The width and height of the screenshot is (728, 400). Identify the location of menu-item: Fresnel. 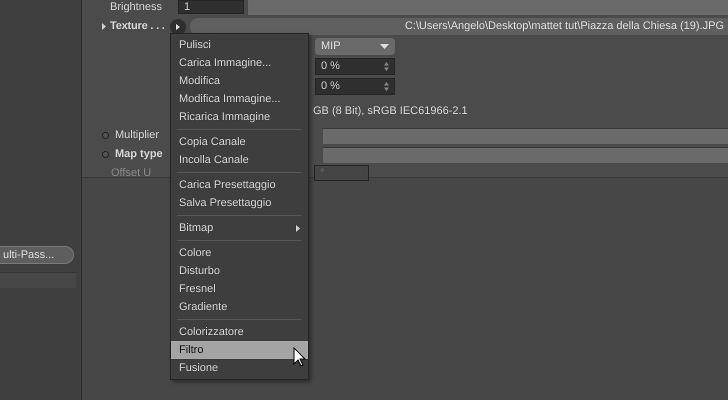
(239, 289).